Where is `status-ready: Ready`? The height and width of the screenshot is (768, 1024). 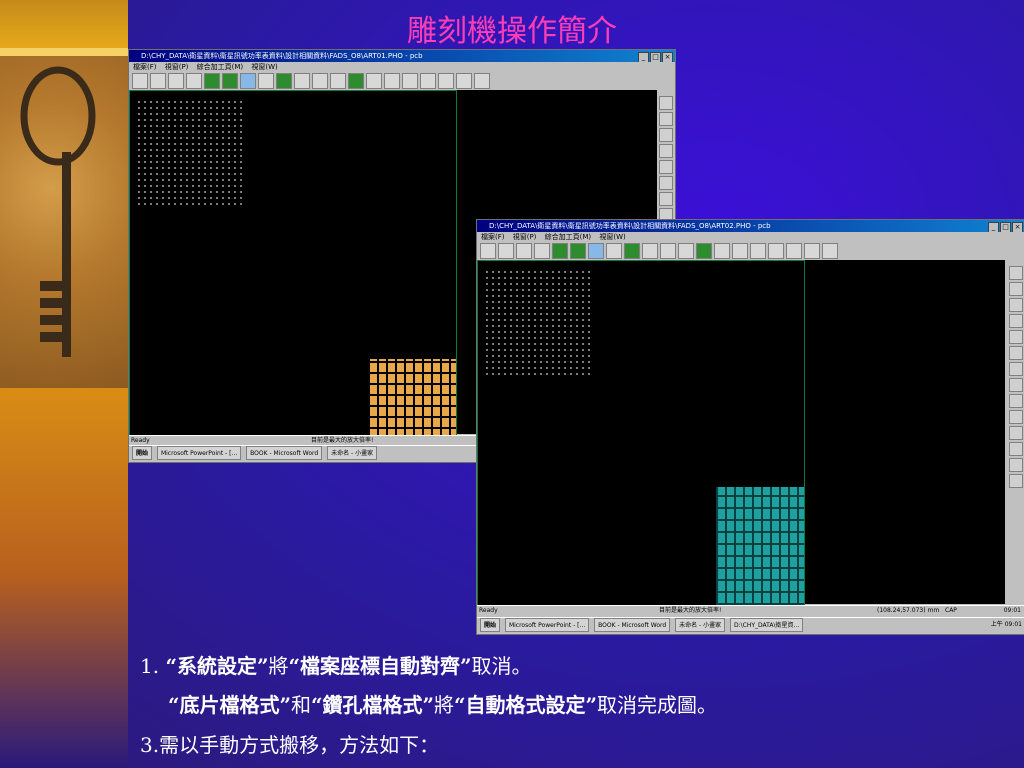
status-ready: Ready is located at coordinates (488, 610).